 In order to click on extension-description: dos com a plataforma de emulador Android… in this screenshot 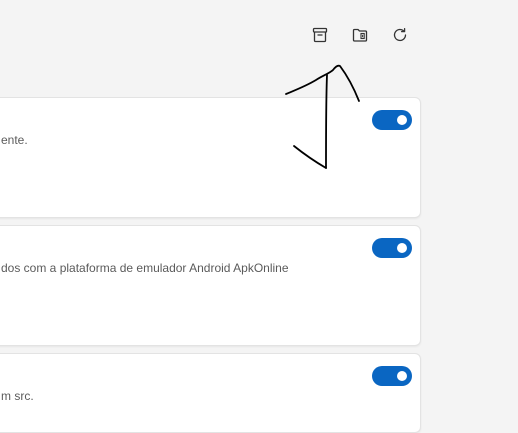, I will do `click(145, 268)`.